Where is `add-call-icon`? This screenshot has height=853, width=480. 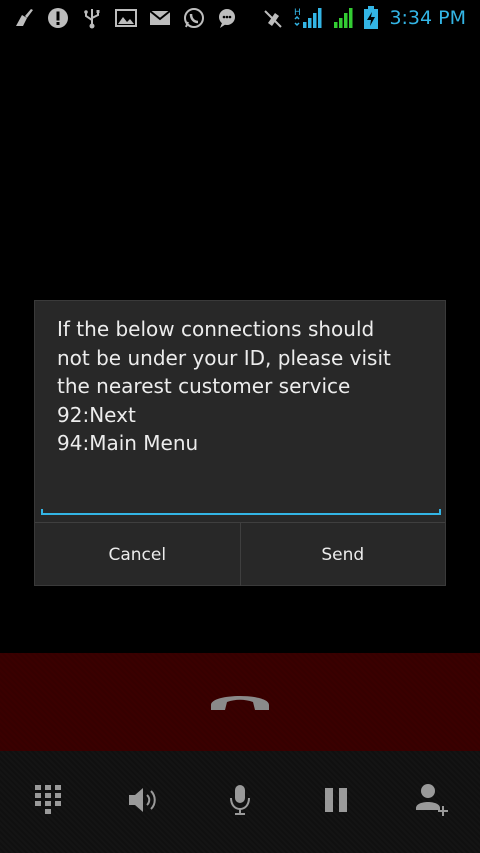
add-call-icon is located at coordinates (432, 802).